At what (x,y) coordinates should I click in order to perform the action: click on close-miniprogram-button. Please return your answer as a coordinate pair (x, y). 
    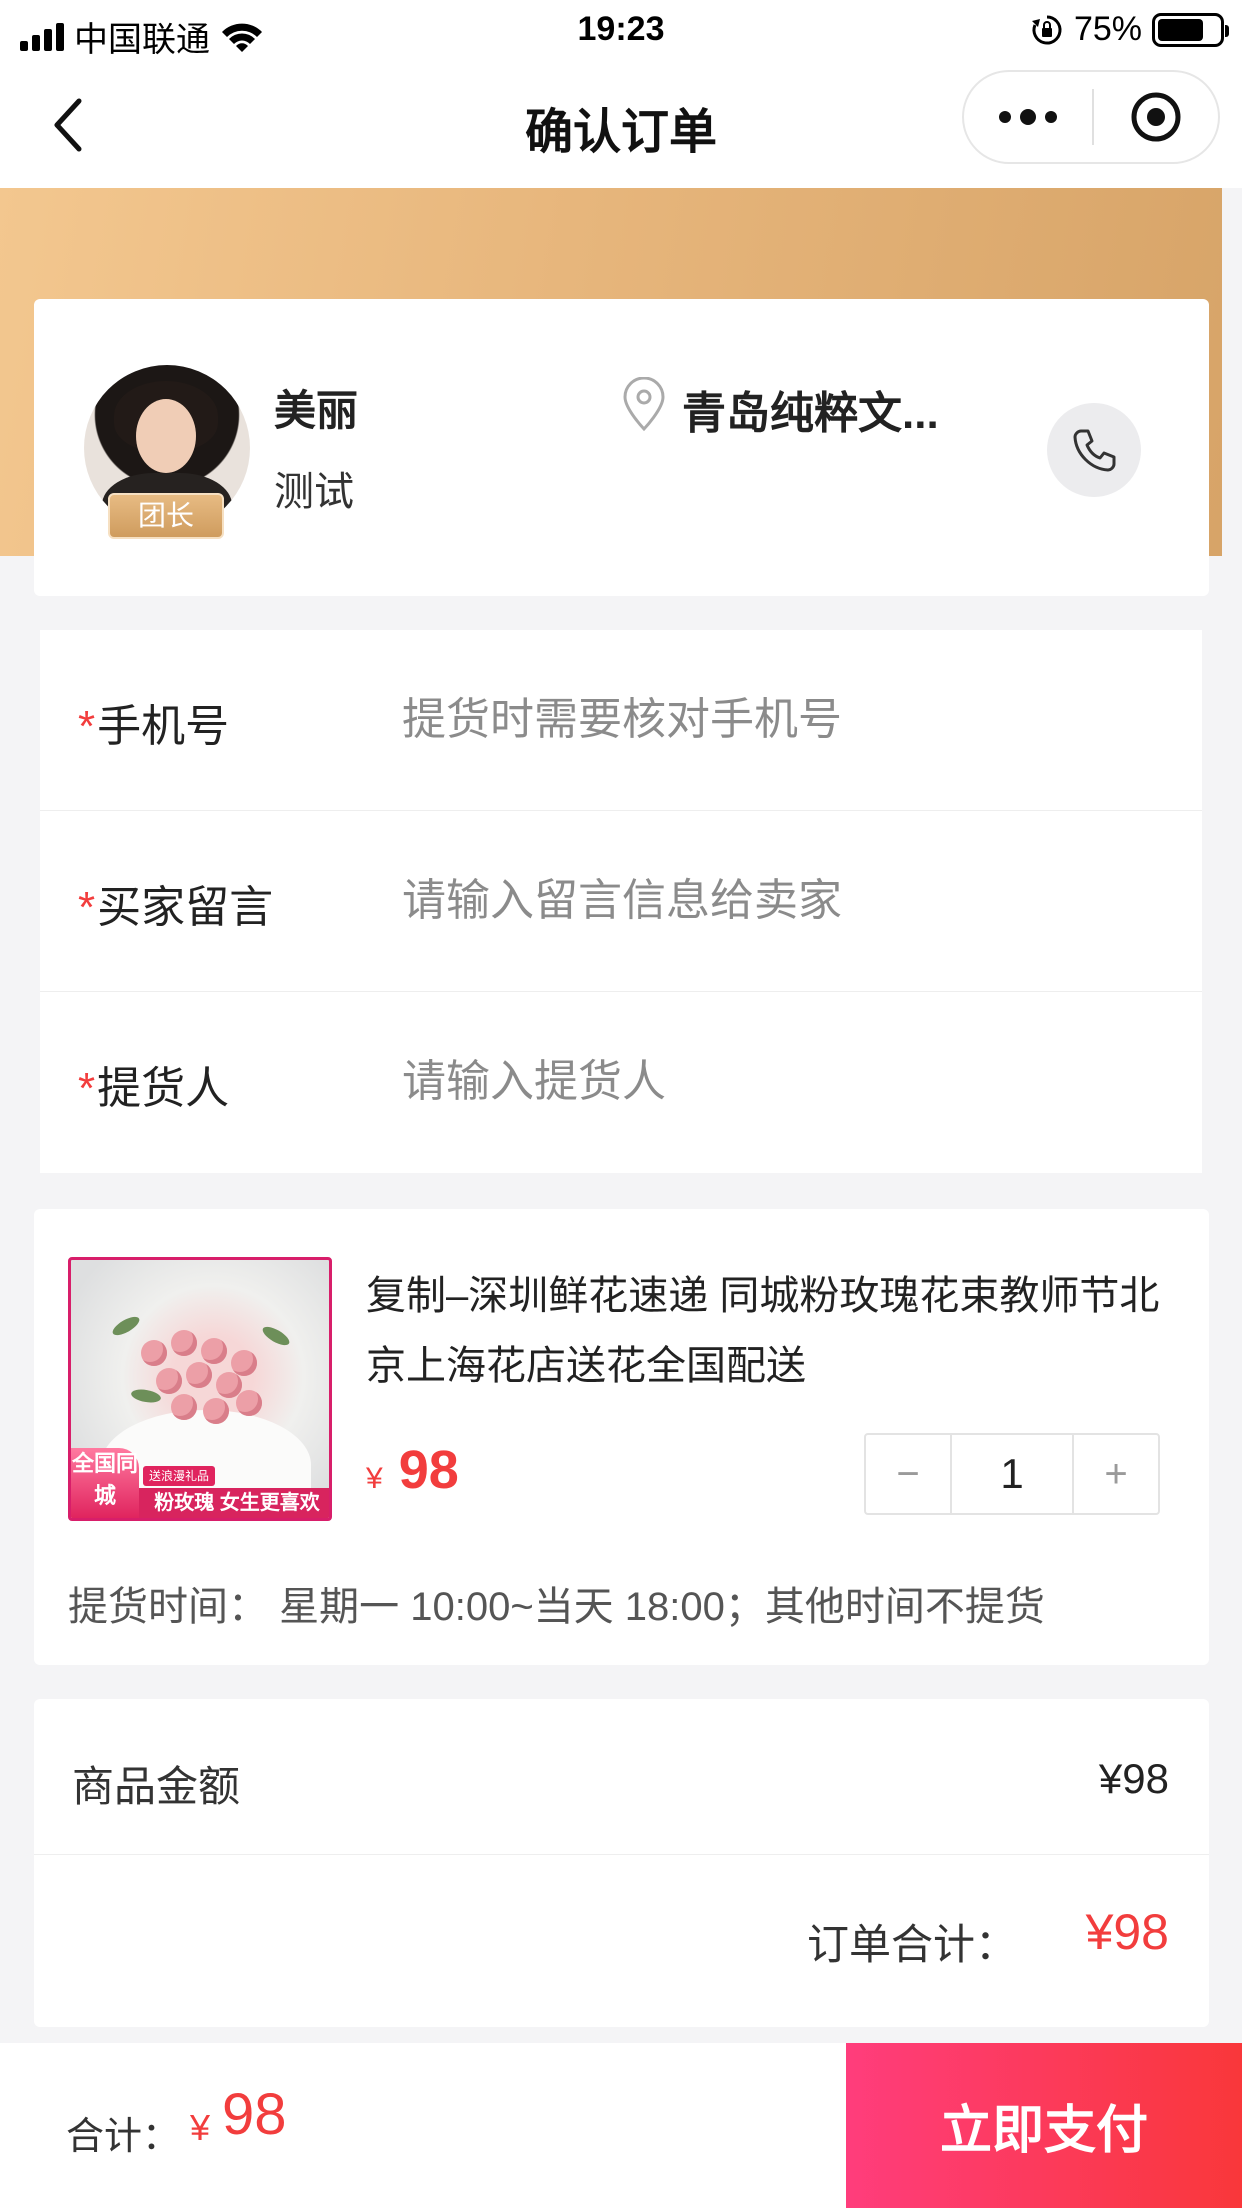
    Looking at the image, I should click on (1156, 117).